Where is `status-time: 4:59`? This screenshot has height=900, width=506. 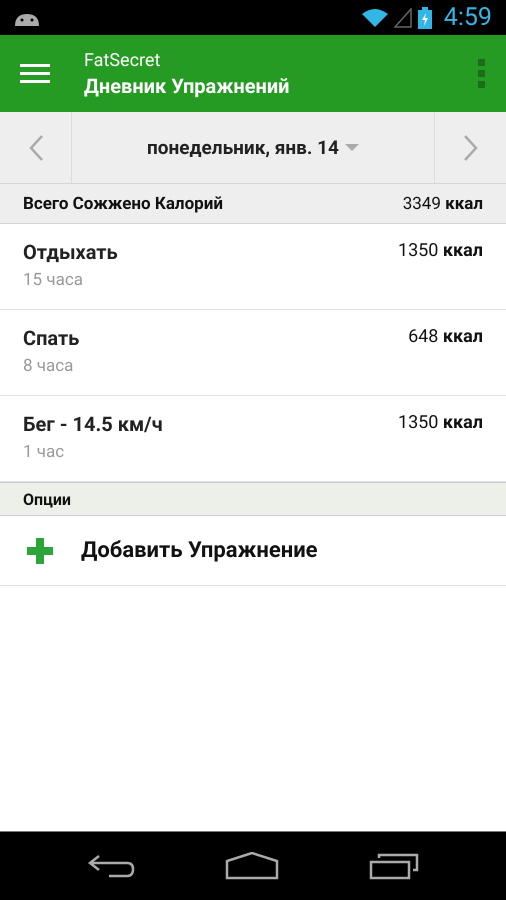 status-time: 4:59 is located at coordinates (468, 17).